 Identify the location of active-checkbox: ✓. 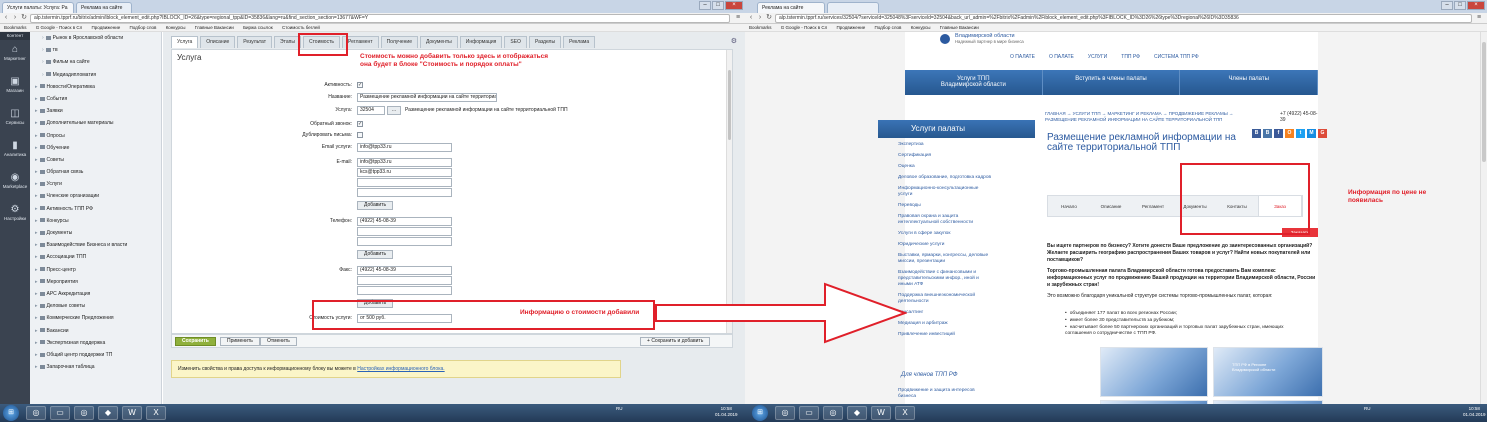
(360, 85).